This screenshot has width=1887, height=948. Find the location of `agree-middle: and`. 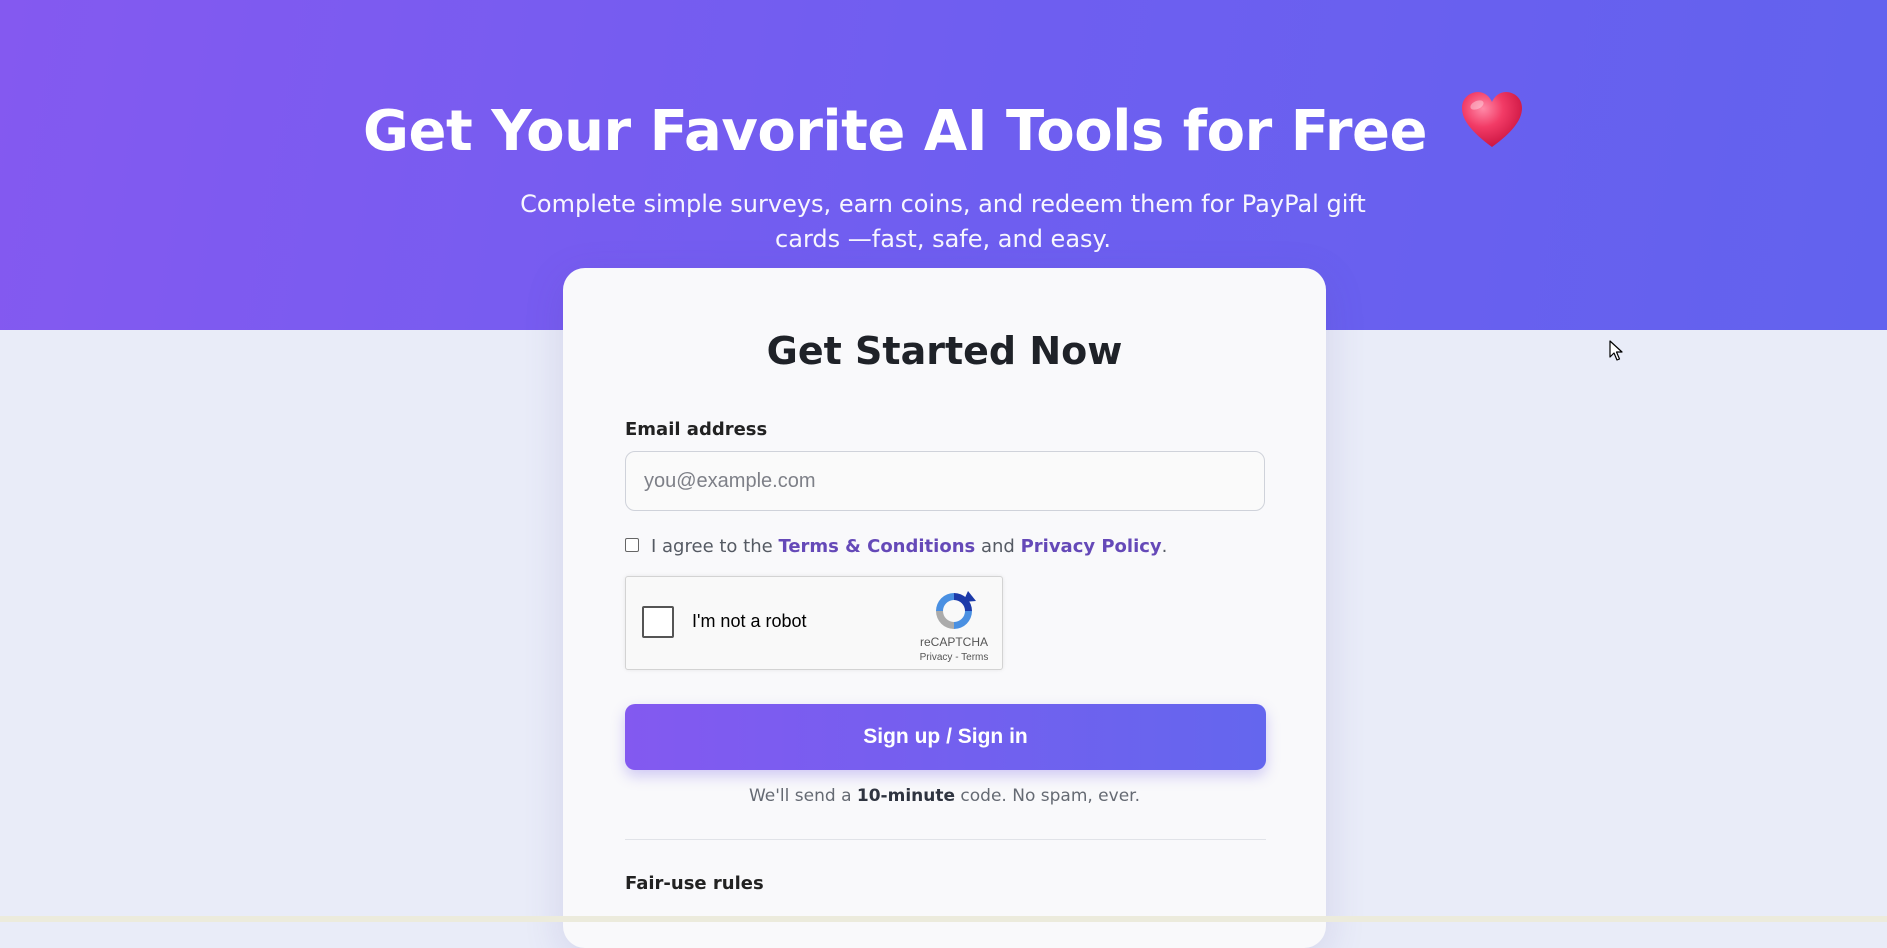

agree-middle: and is located at coordinates (997, 546).